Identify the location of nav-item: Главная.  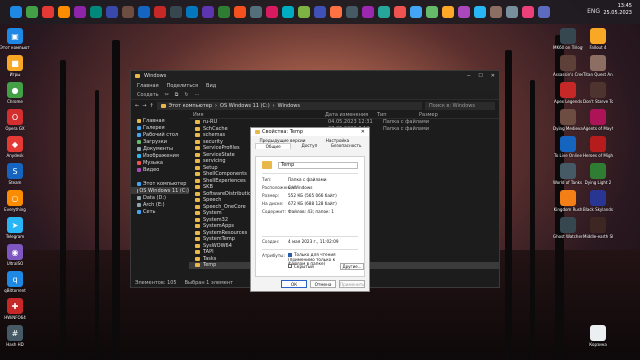
(160, 120).